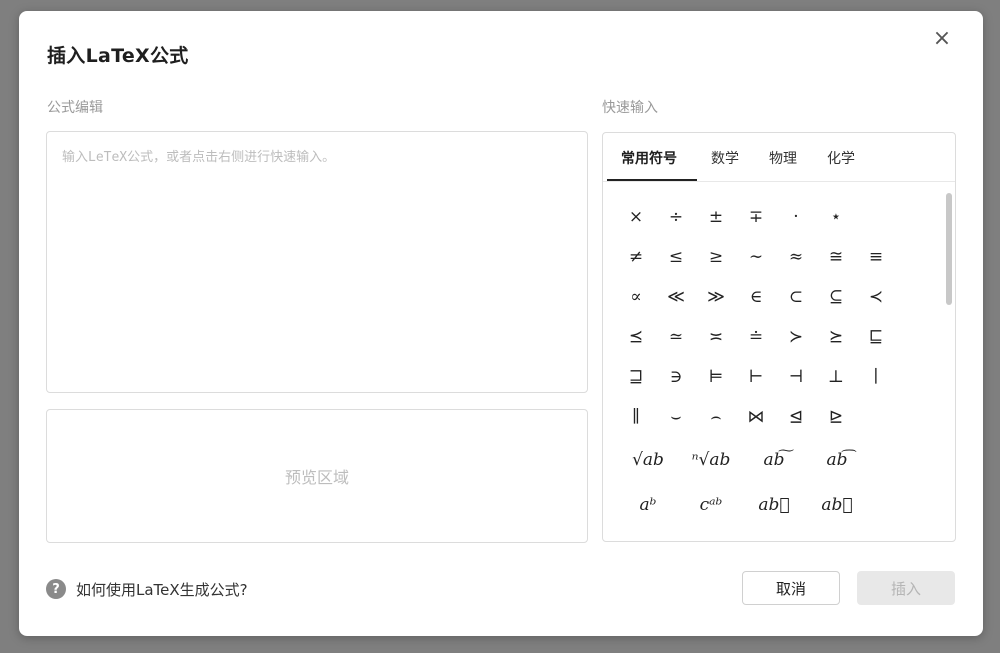  What do you see at coordinates (796, 337) in the screenshot?
I see `symbol-button: ≻` at bounding box center [796, 337].